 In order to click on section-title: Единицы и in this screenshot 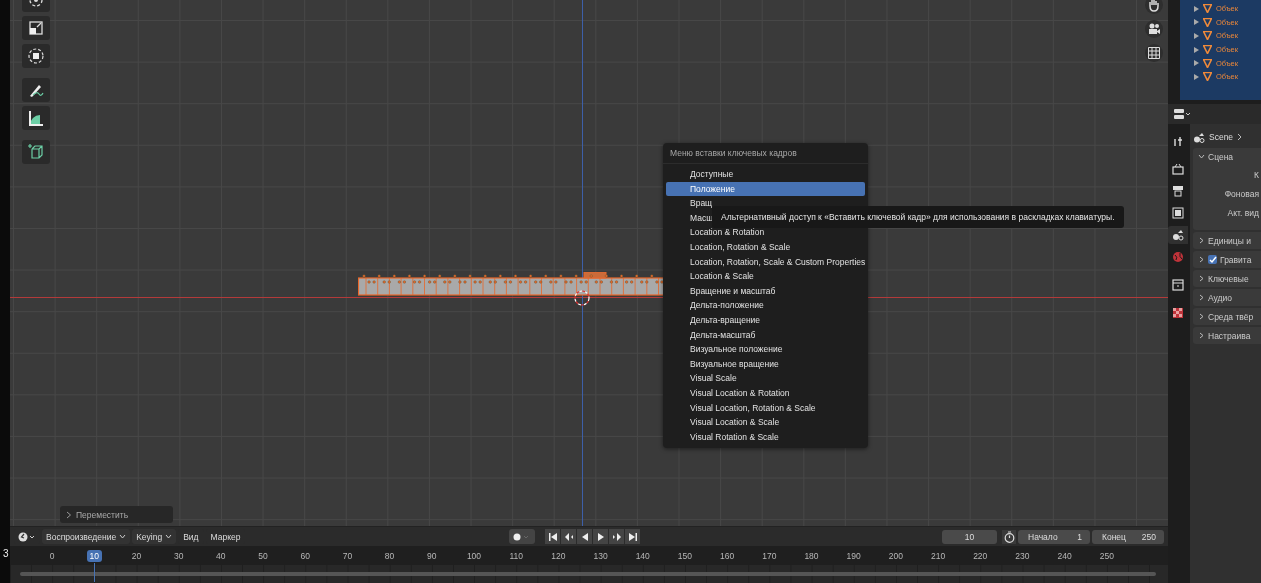, I will do `click(1229, 240)`.